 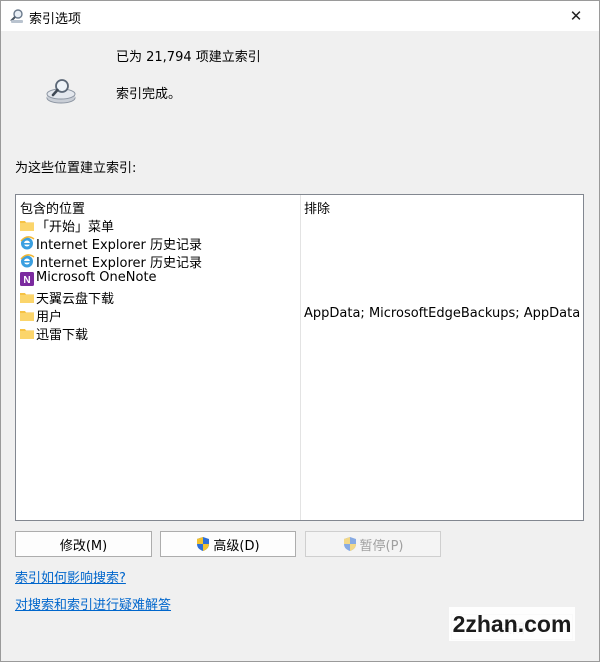 I want to click on watermark-logo: 2zhan.com, so click(x=512, y=624).